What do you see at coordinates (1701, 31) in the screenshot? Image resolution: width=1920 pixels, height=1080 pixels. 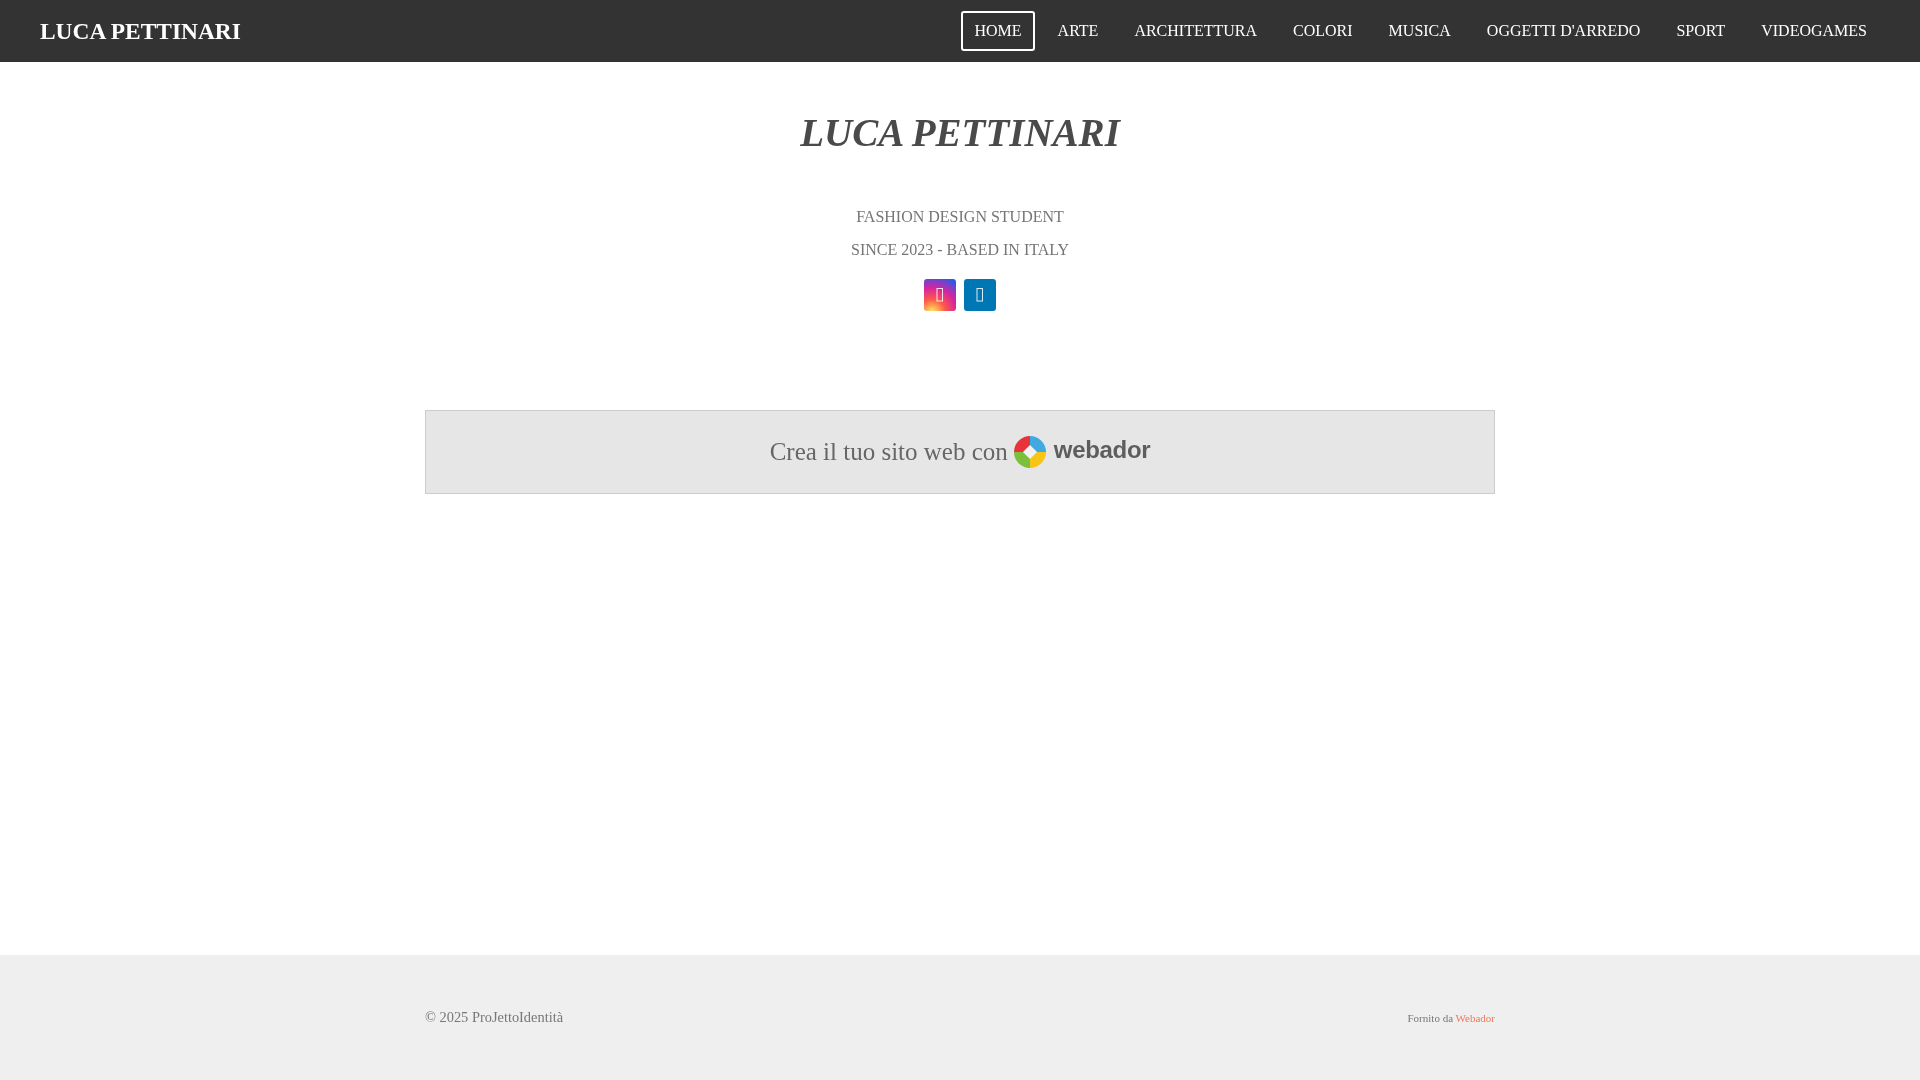 I see `nav-link: SPORT` at bounding box center [1701, 31].